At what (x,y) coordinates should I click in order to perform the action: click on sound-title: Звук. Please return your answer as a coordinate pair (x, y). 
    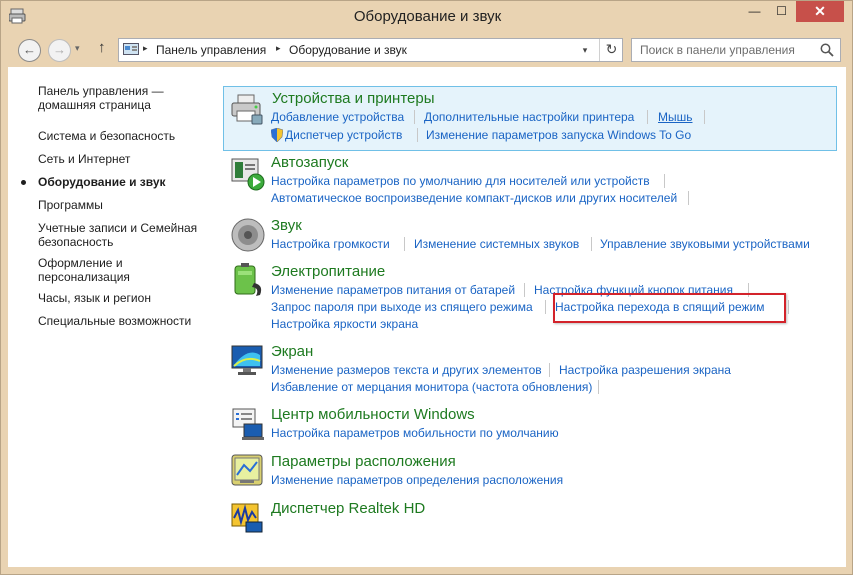
    Looking at the image, I should click on (286, 225).